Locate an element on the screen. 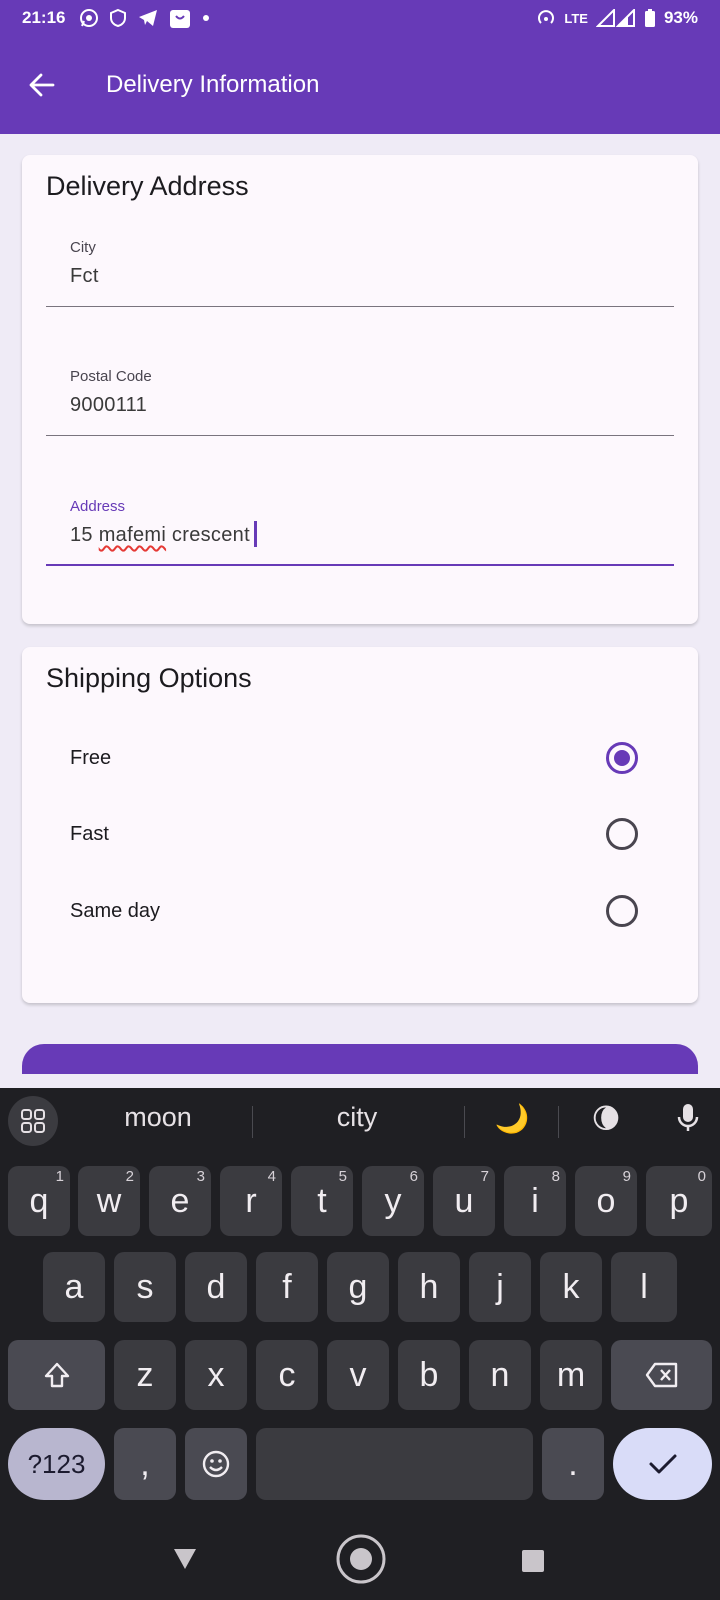 This screenshot has width=720, height=1600. key-a: a is located at coordinates (74, 1287).